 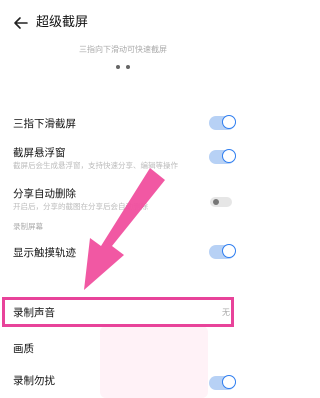 What do you see at coordinates (62, 22) in the screenshot?
I see `page-title: 超级截屏` at bounding box center [62, 22].